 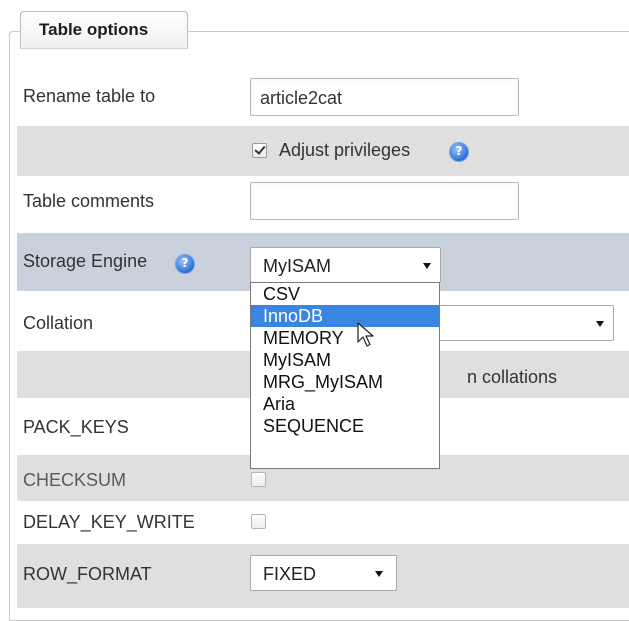 I want to click on delay-key-write-row: DELAY_KEY_WRITE, so click(x=323, y=522).